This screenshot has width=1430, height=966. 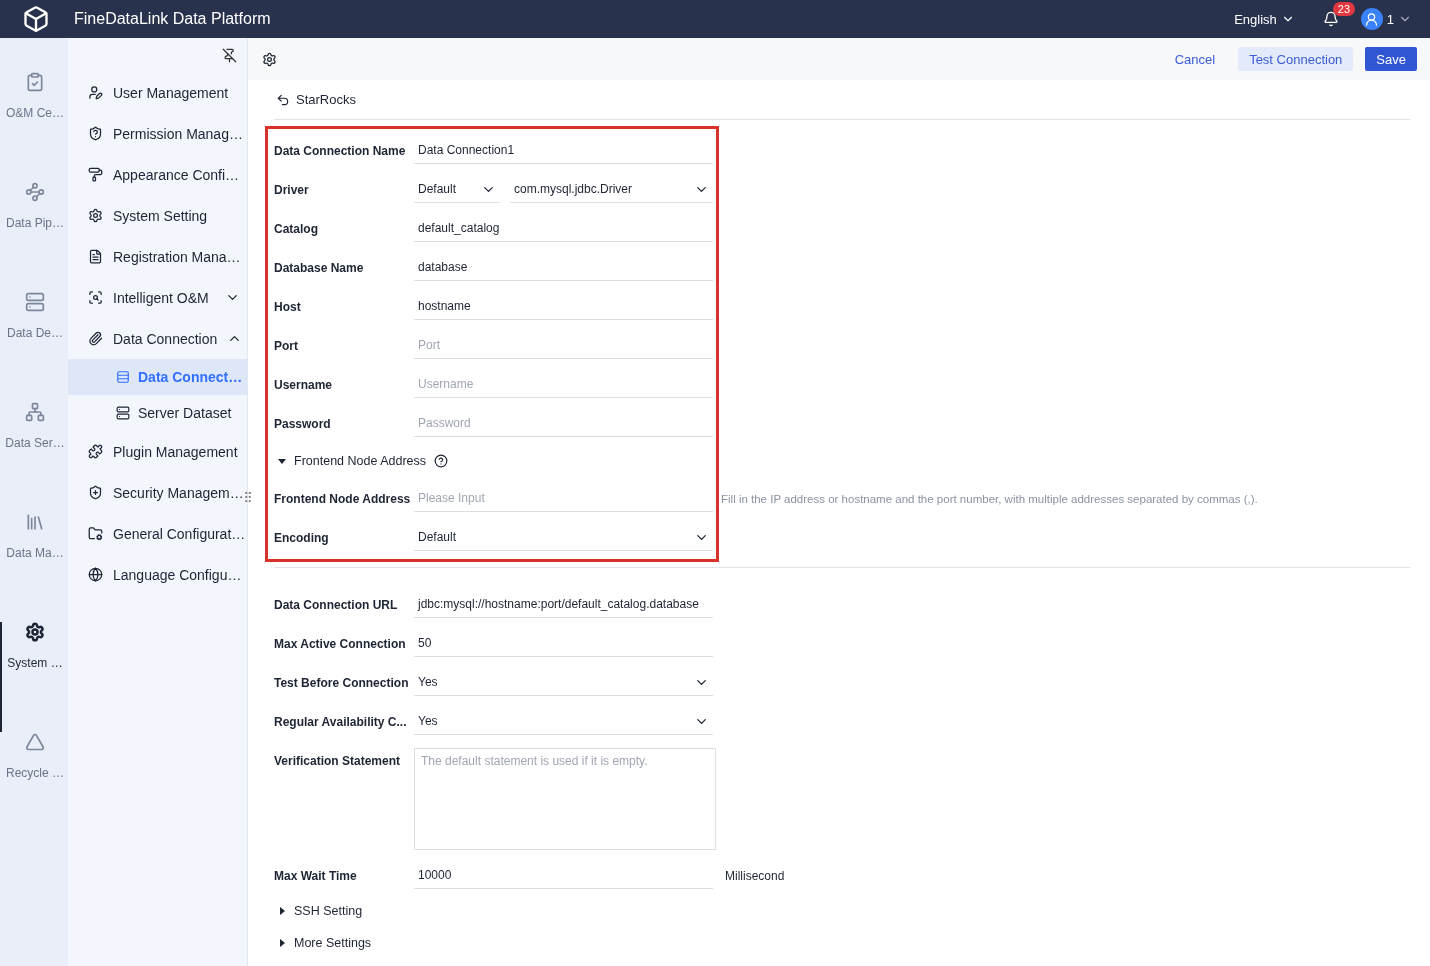 I want to click on folder-gear-icon, so click(x=95, y=533).